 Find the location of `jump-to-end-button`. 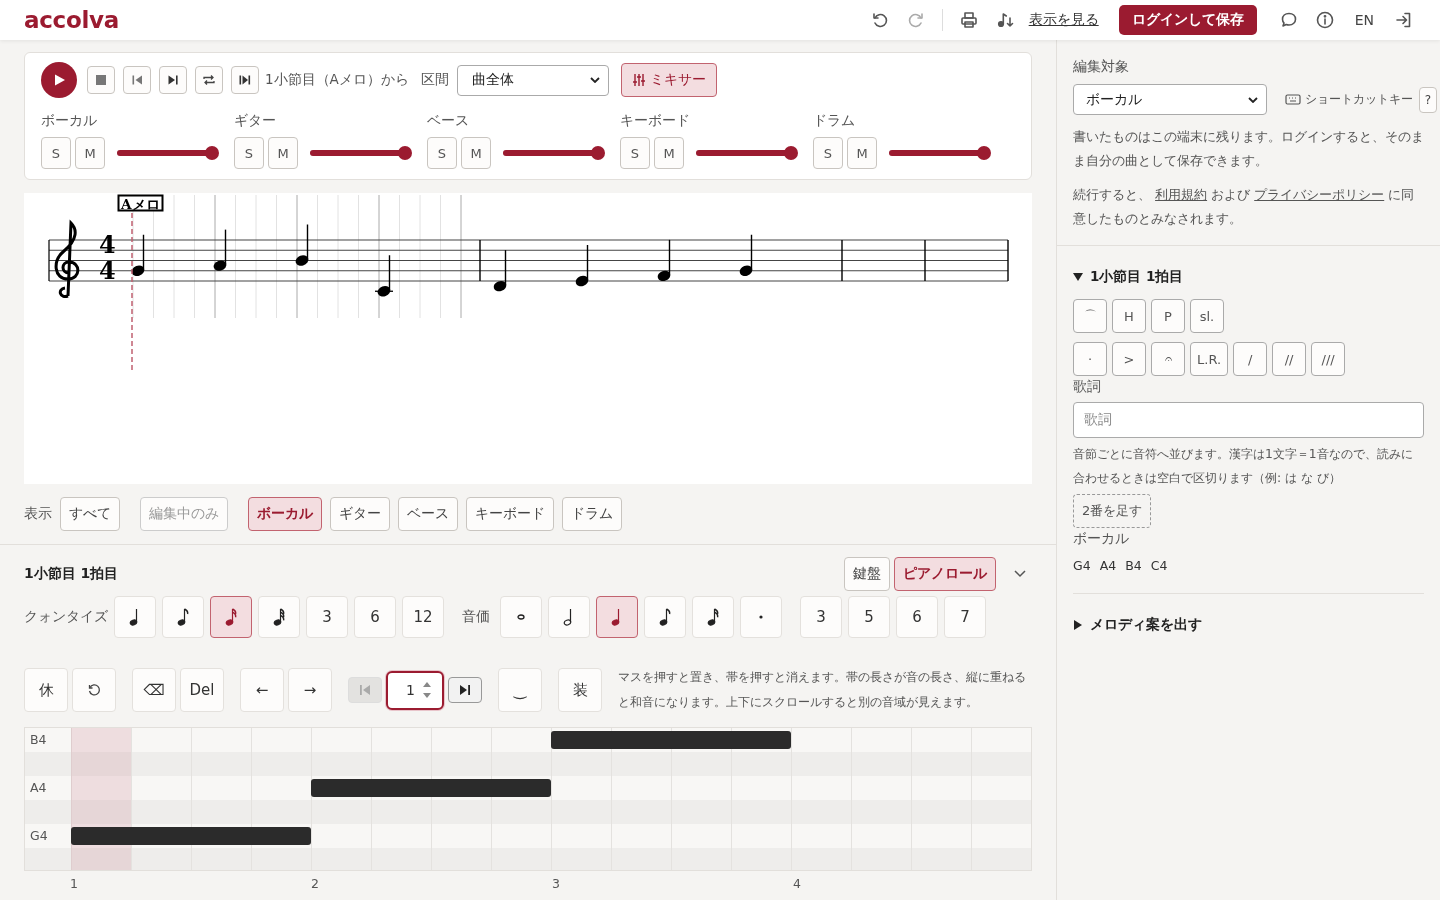

jump-to-end-button is located at coordinates (245, 80).